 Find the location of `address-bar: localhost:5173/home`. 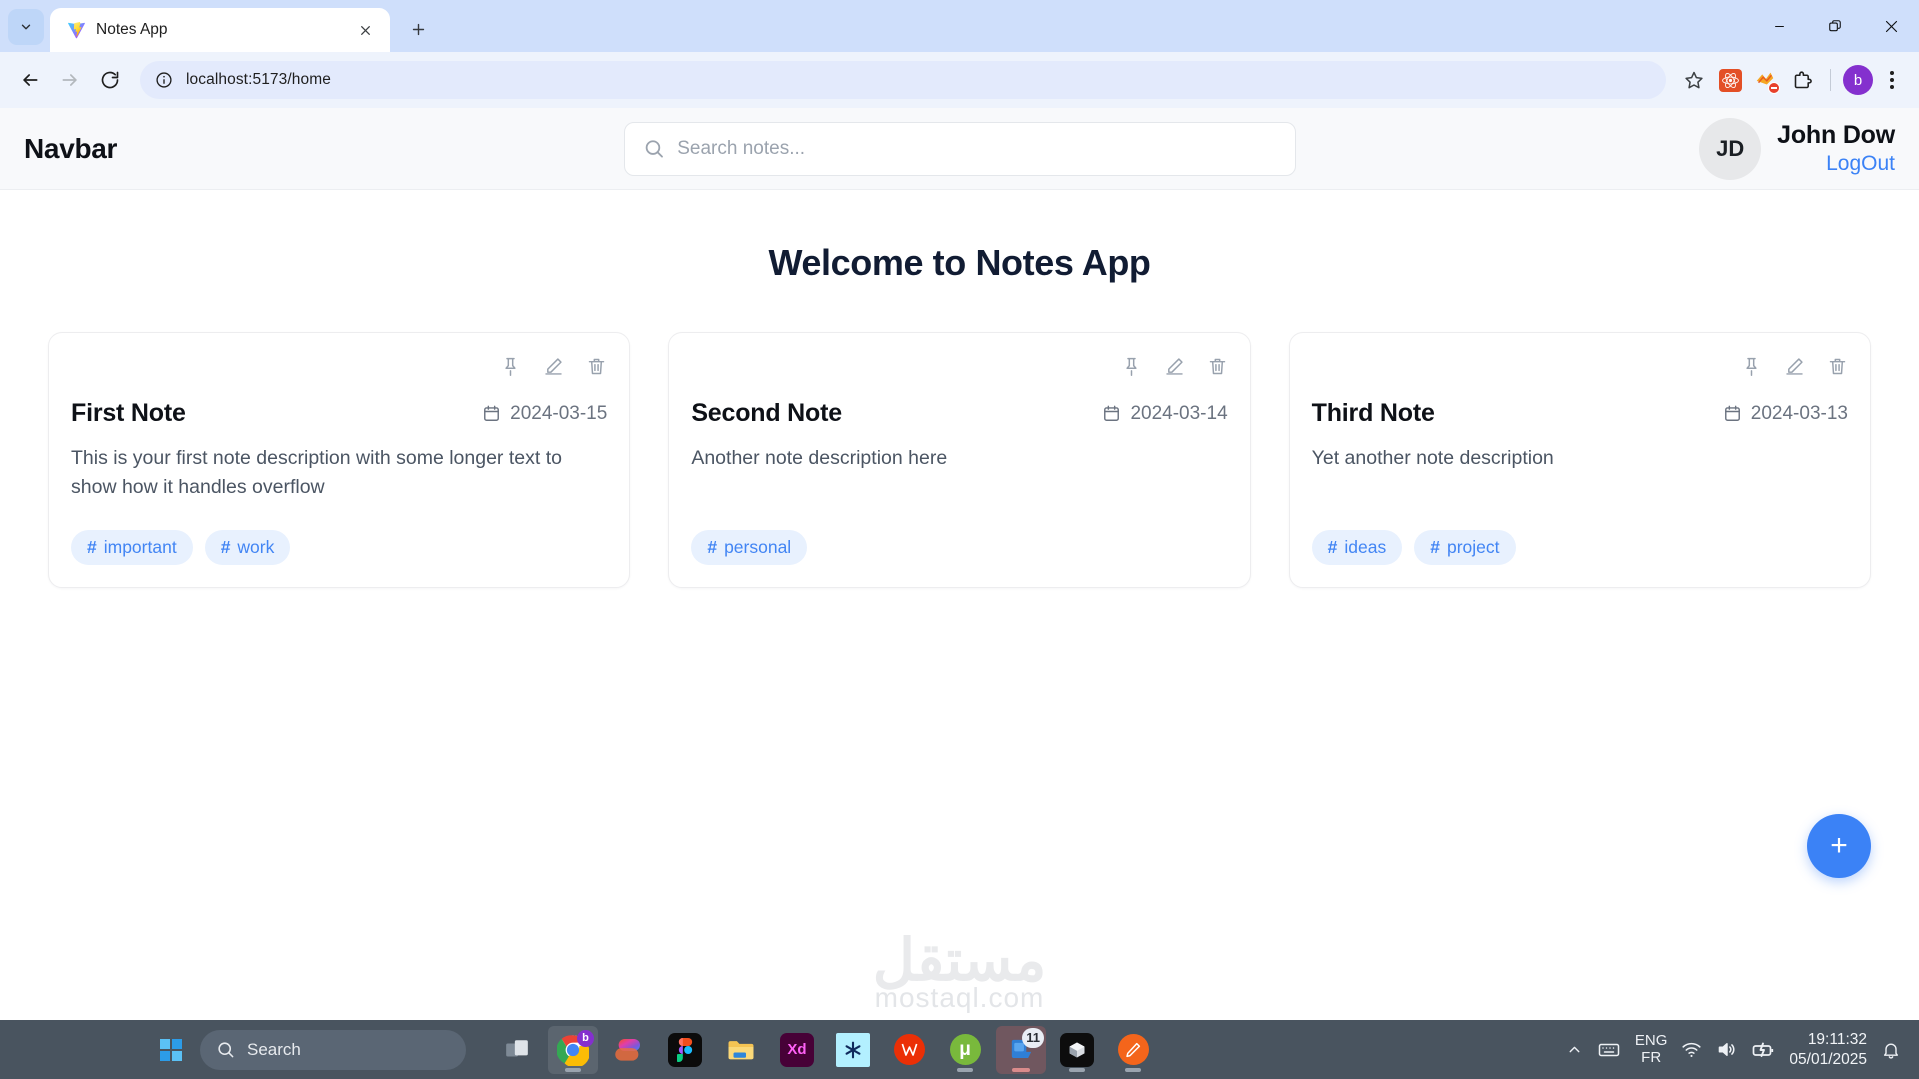

address-bar: localhost:5173/home is located at coordinates (903, 80).